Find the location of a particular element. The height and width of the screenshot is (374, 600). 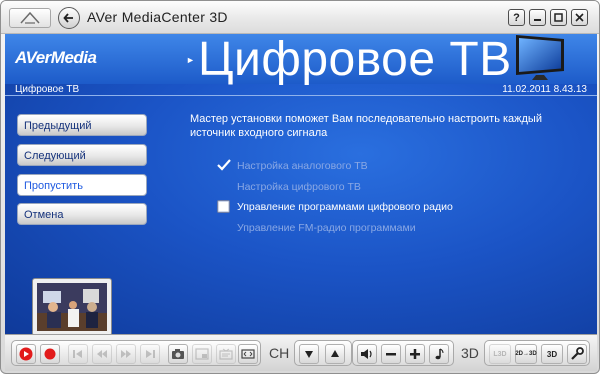

rewind-button is located at coordinates (102, 354).